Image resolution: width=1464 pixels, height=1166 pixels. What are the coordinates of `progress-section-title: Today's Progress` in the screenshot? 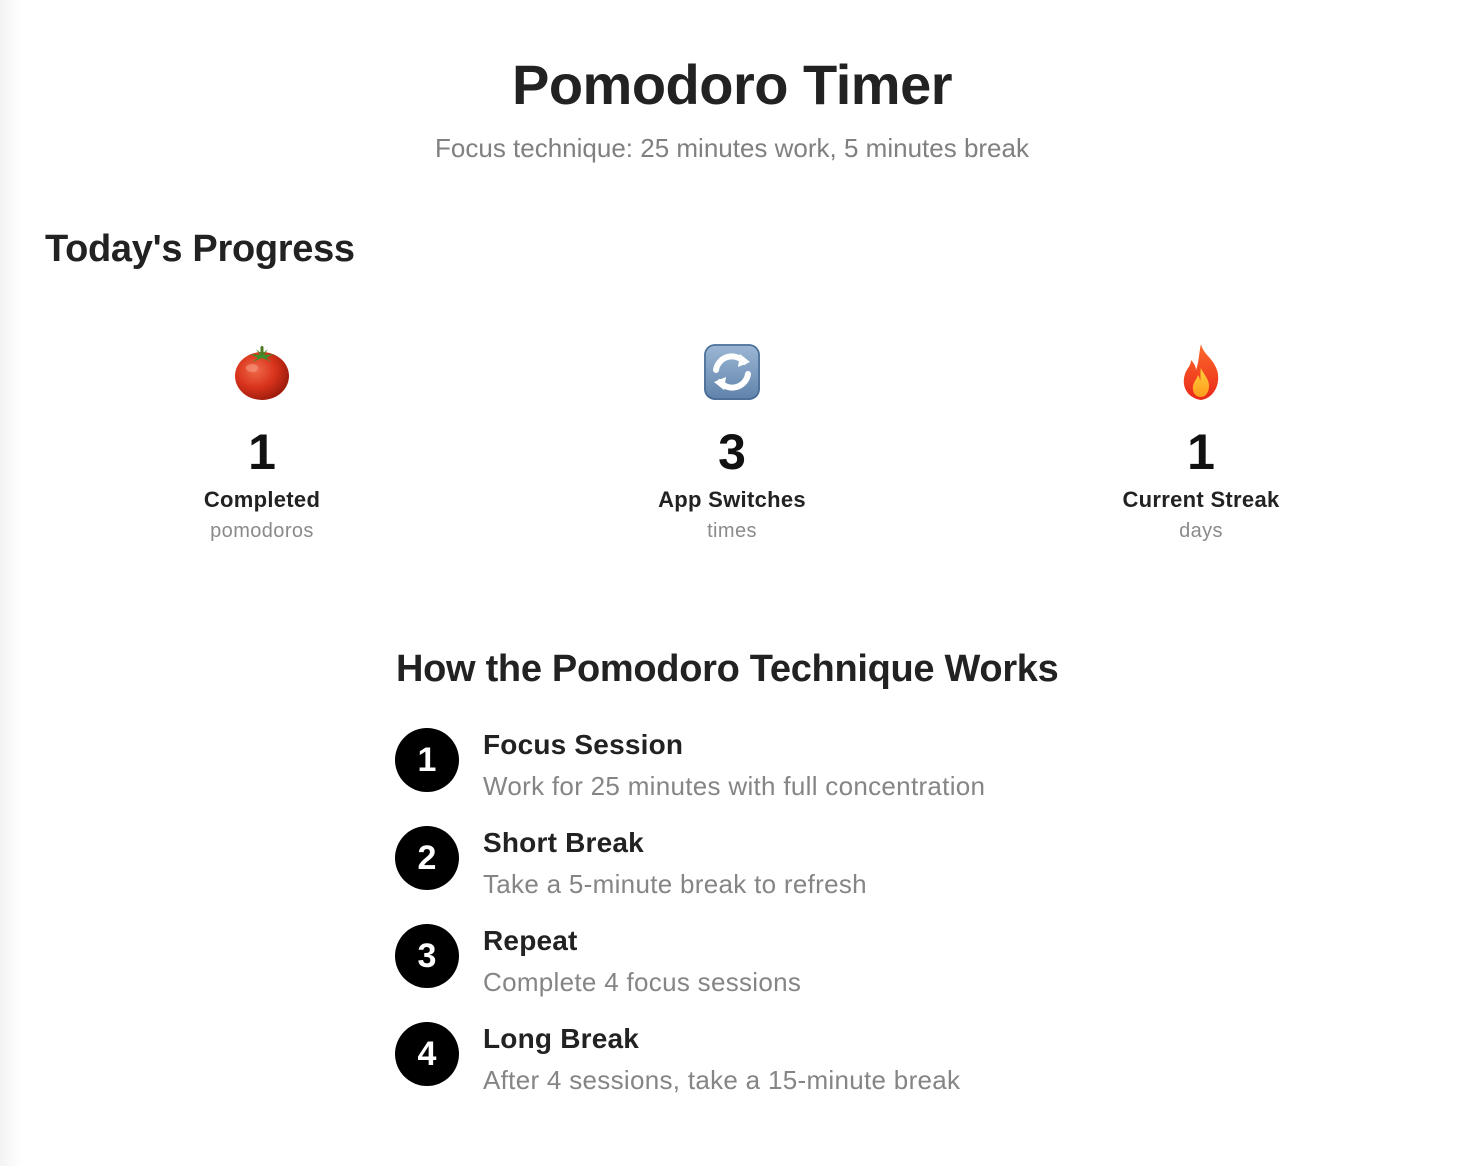 It's located at (200, 249).